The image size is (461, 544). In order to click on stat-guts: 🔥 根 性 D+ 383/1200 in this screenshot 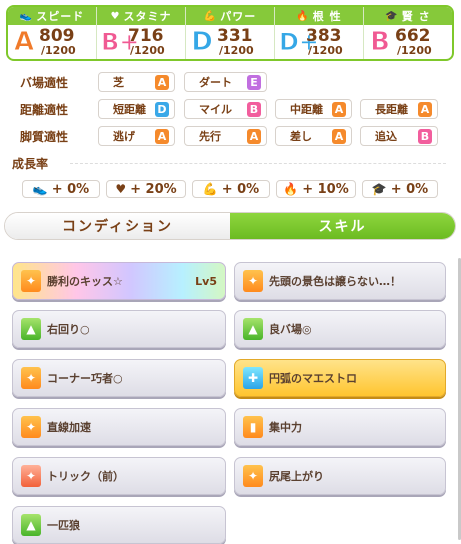, I will do `click(319, 33)`.